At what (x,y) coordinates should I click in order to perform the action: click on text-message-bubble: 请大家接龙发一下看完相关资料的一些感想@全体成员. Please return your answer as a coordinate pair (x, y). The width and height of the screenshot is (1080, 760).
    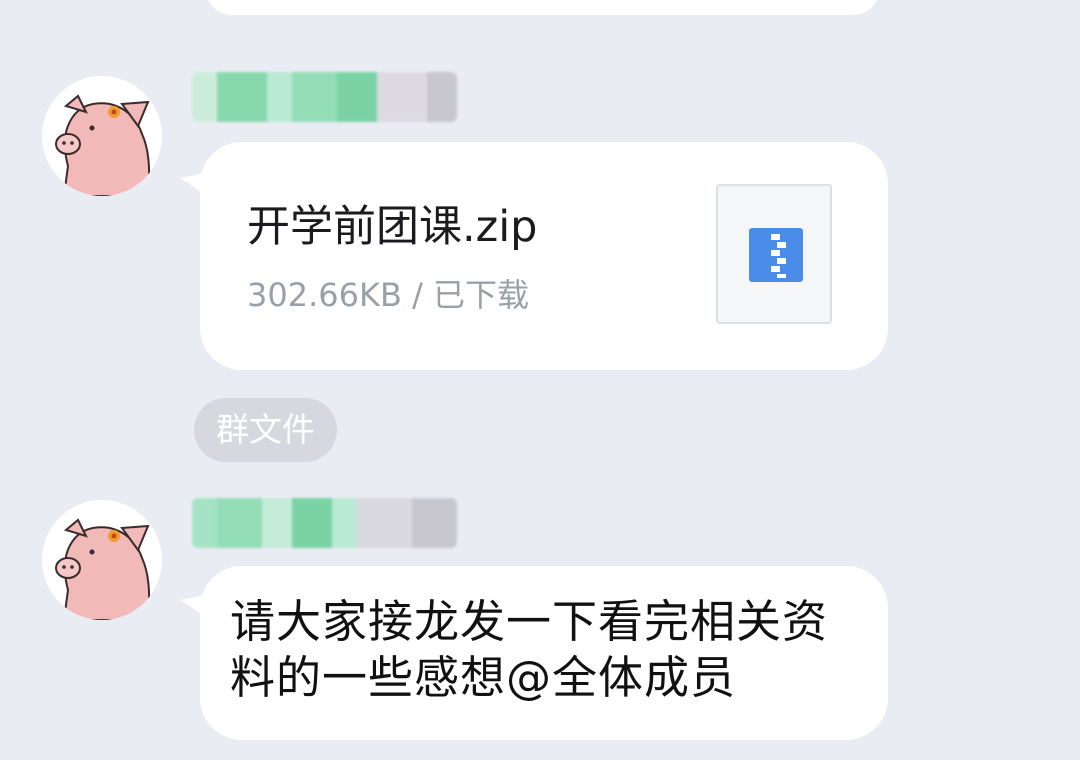
    Looking at the image, I should click on (544, 653).